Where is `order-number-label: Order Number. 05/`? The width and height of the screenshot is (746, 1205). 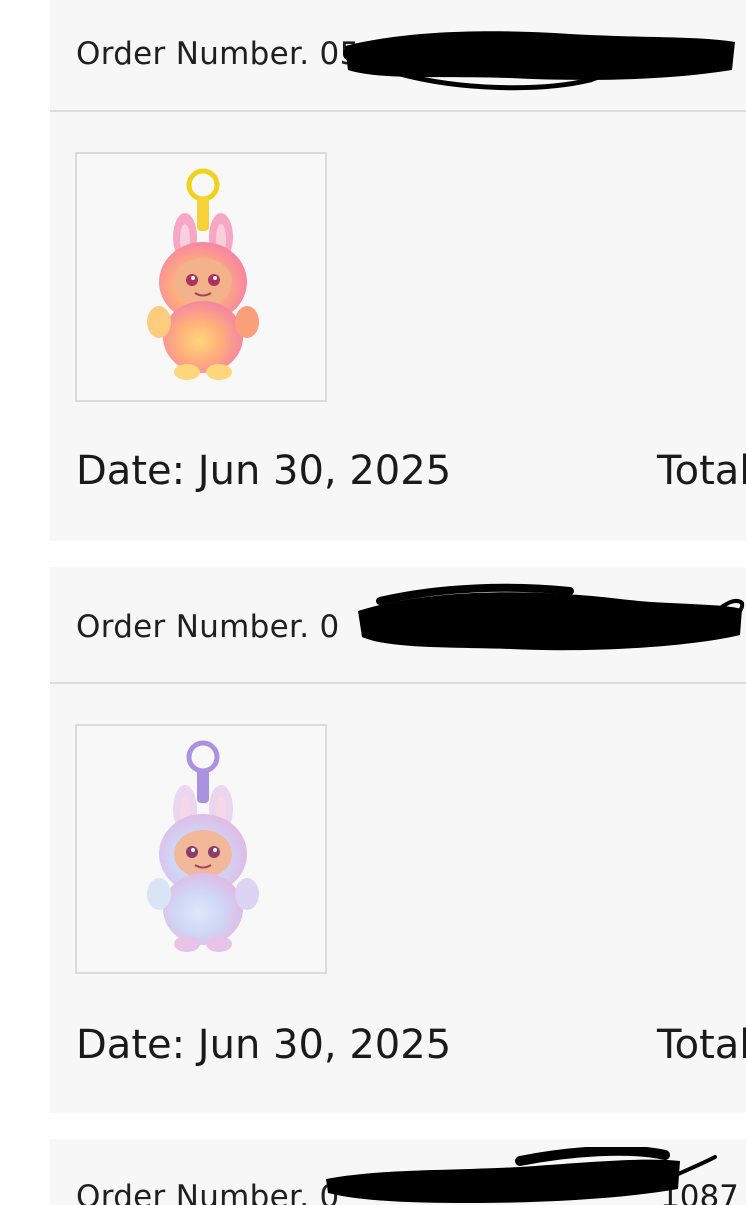
order-number-label: Order Number. 05/ is located at coordinates (223, 54).